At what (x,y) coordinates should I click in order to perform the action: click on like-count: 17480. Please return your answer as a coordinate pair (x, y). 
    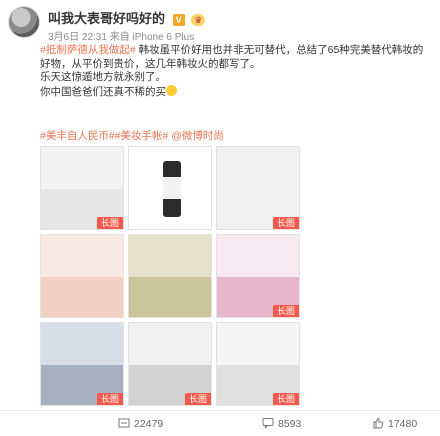
    Looking at the image, I should click on (403, 424).